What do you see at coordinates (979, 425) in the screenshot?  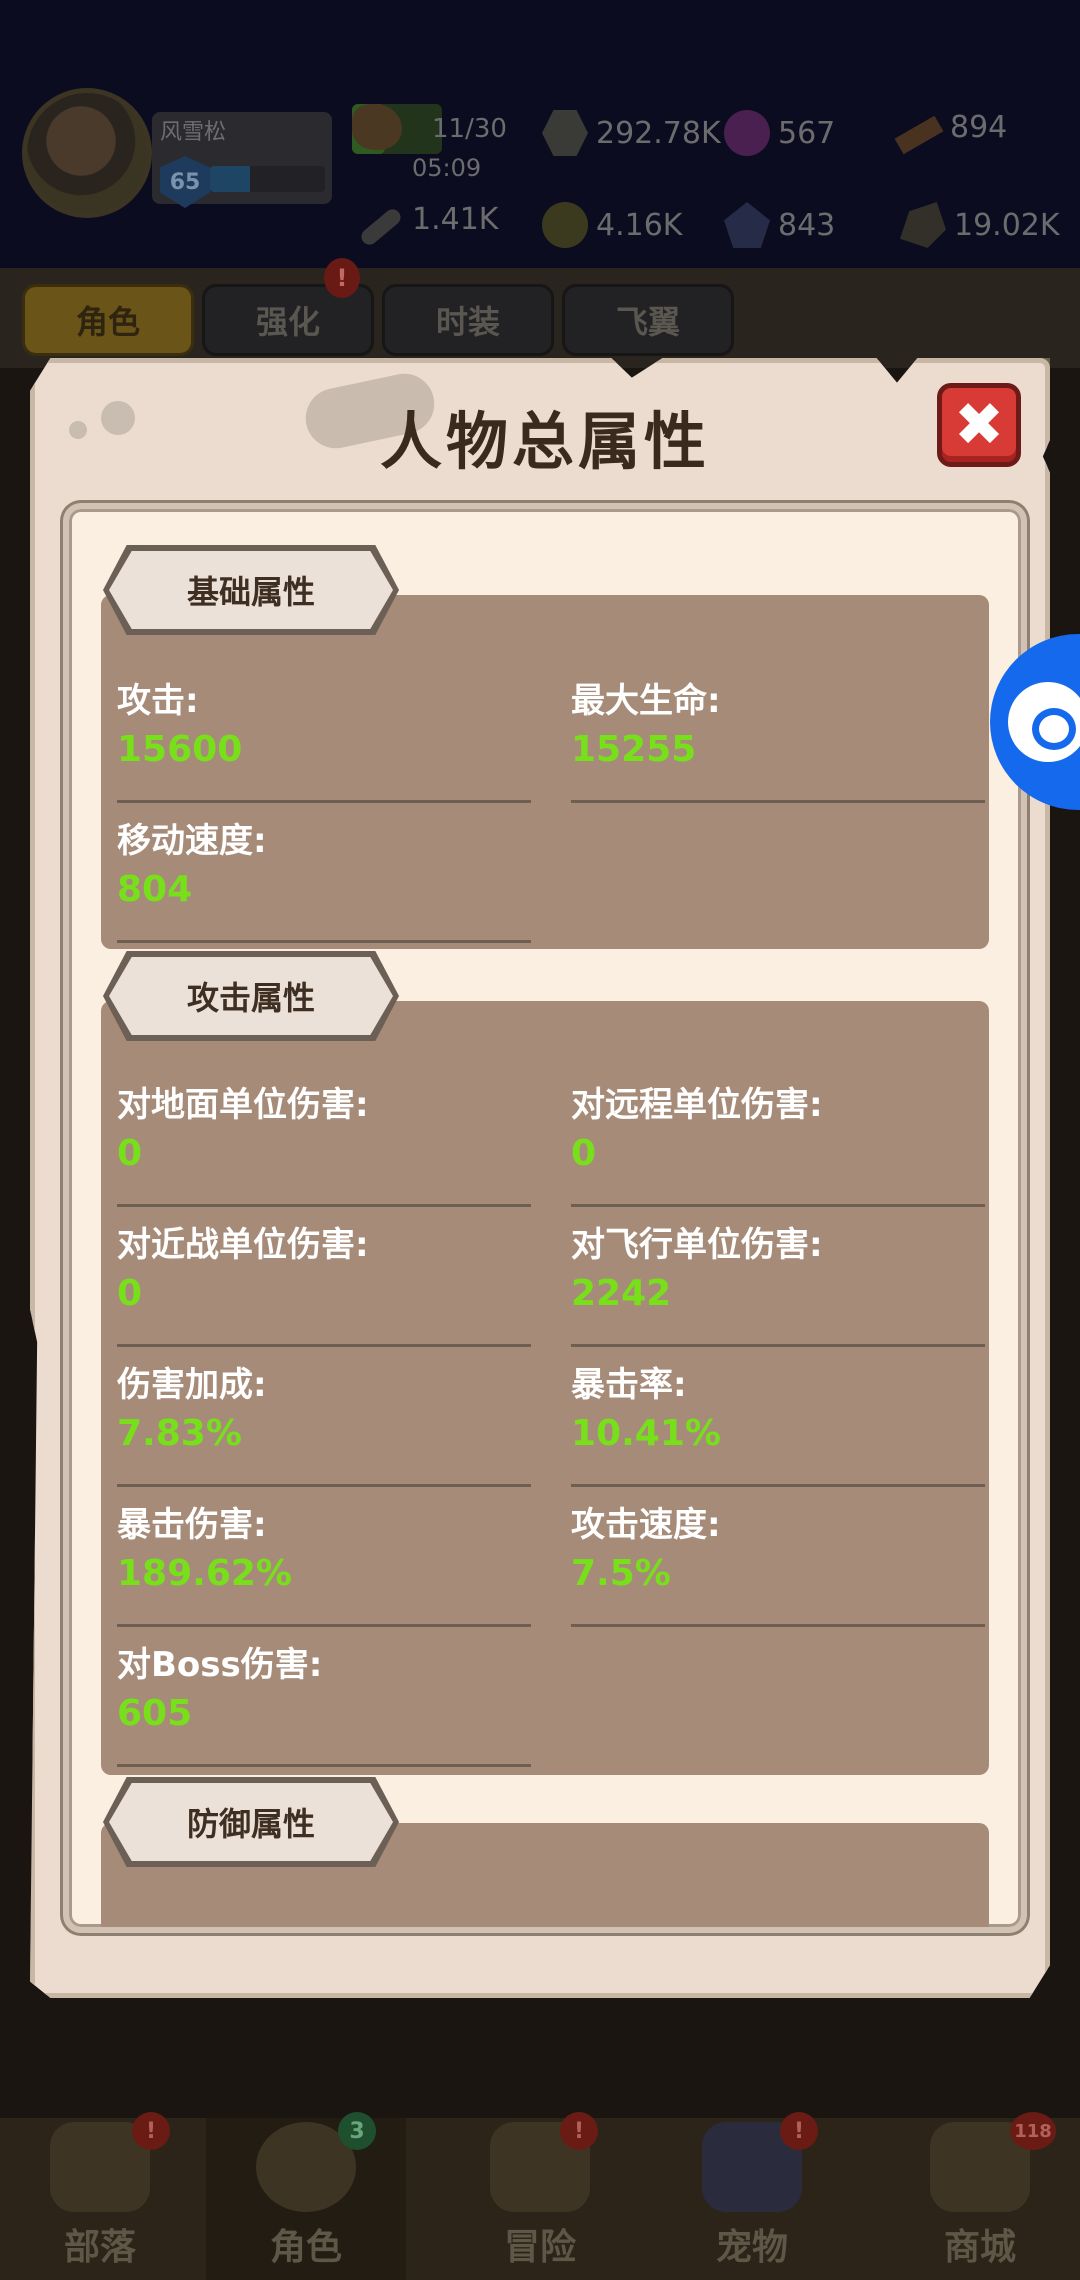 I see `close-button: ✖` at bounding box center [979, 425].